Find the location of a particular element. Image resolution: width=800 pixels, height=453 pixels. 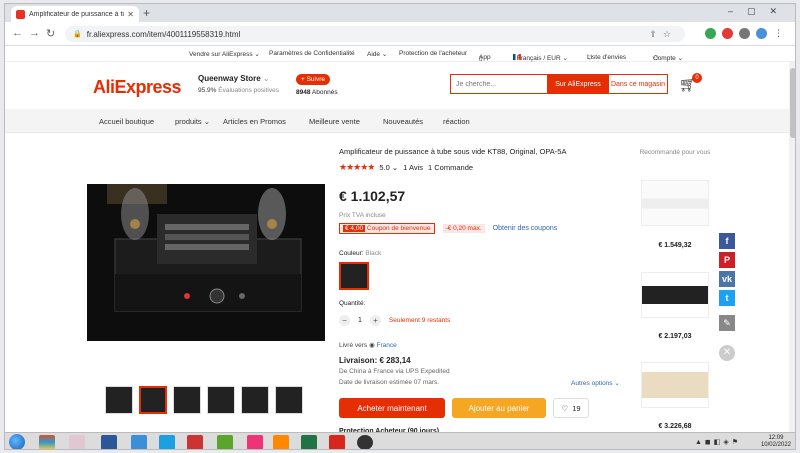

add-to-cart-button: Ajouter au panier is located at coordinates (499, 408).